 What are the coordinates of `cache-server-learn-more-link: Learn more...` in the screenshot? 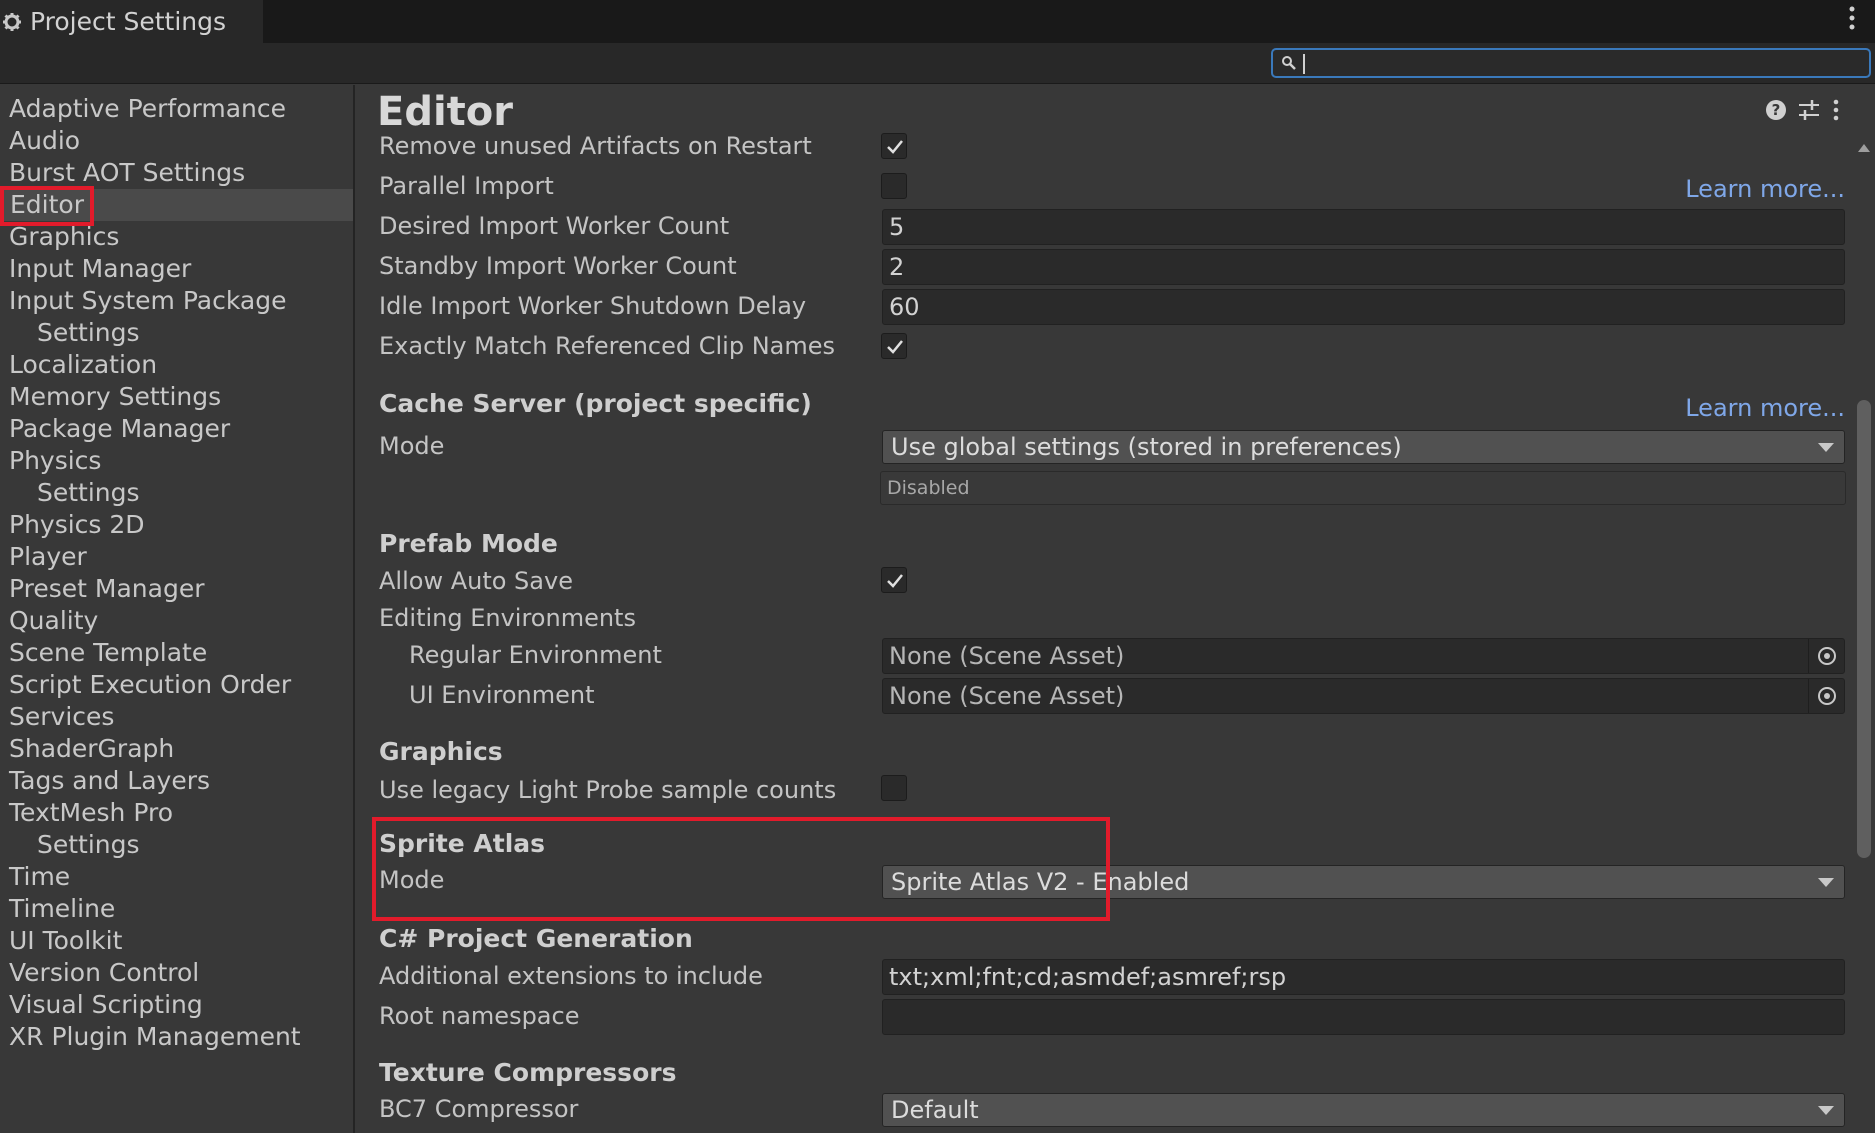 It's located at (1765, 408).